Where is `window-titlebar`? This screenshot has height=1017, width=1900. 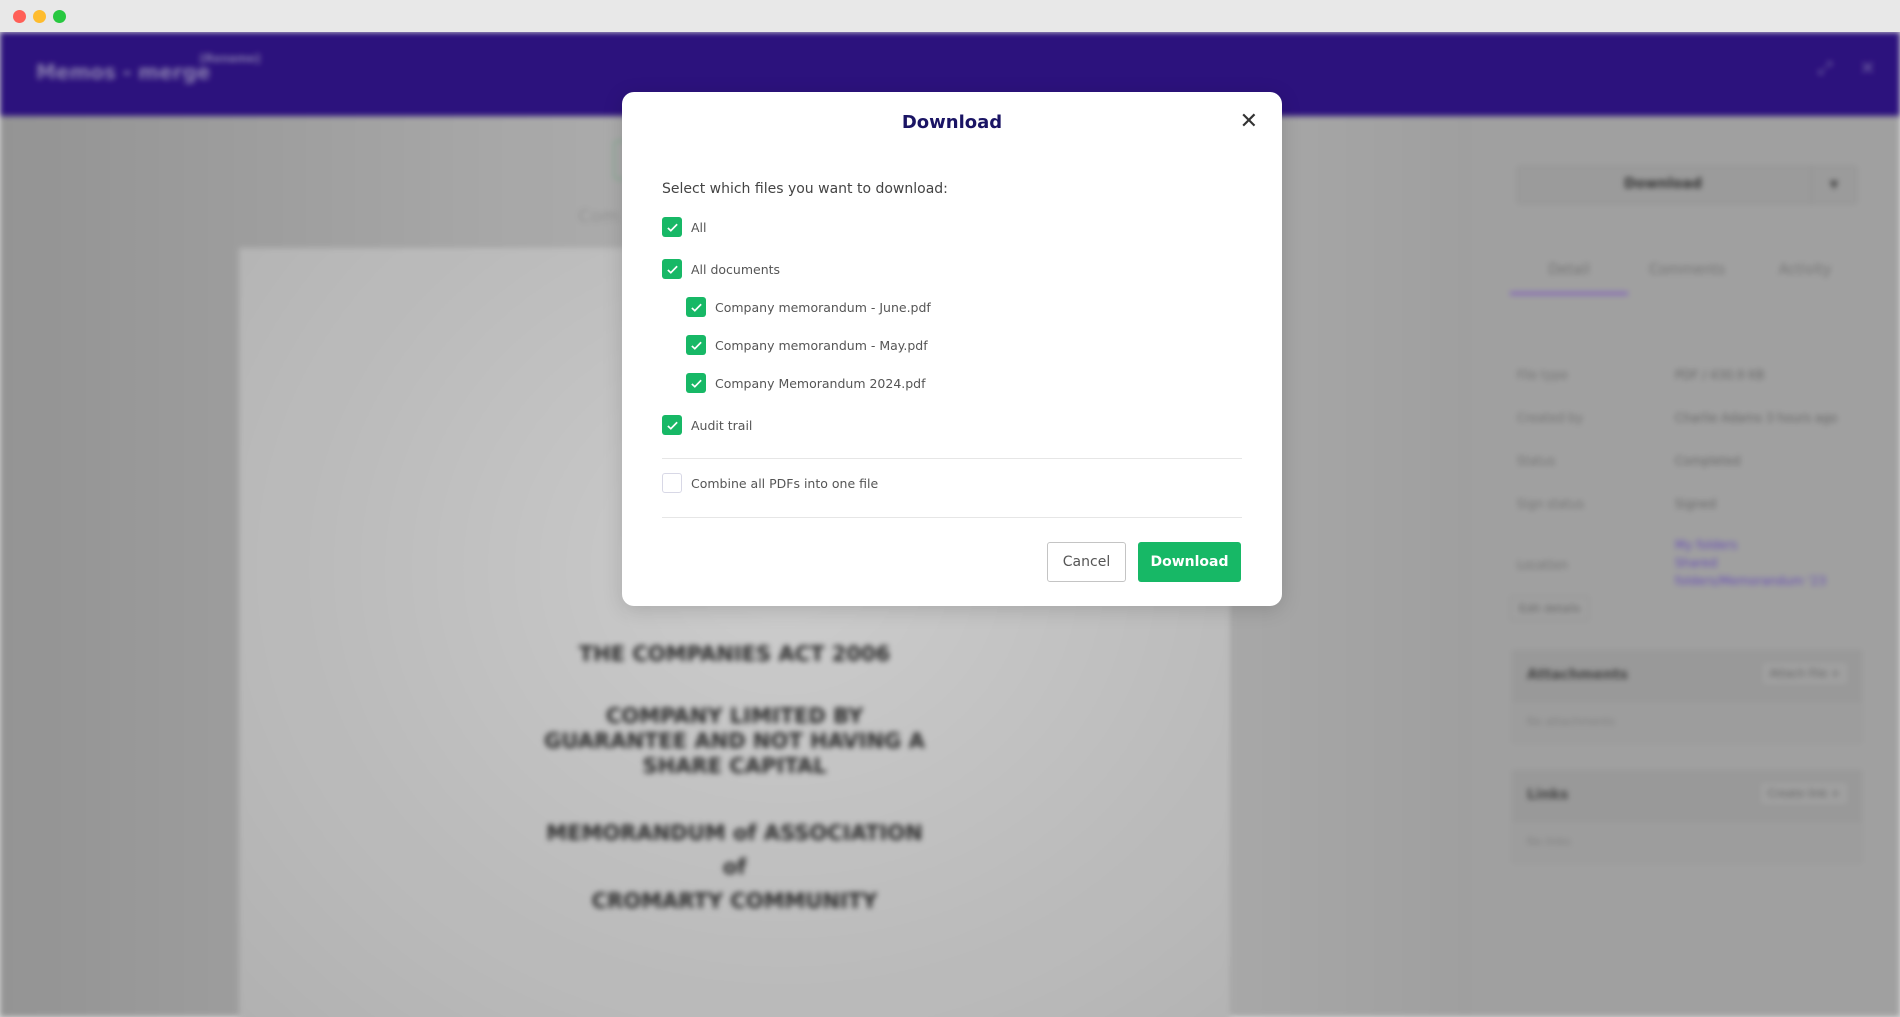 window-titlebar is located at coordinates (950, 16).